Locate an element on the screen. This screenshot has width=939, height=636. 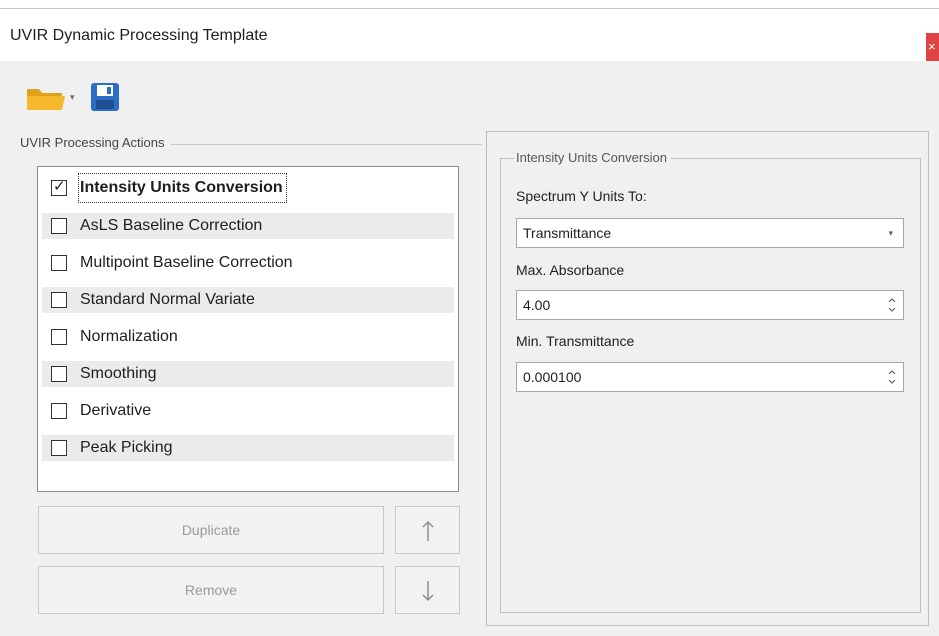
arrow-up-icon is located at coordinates (428, 531).